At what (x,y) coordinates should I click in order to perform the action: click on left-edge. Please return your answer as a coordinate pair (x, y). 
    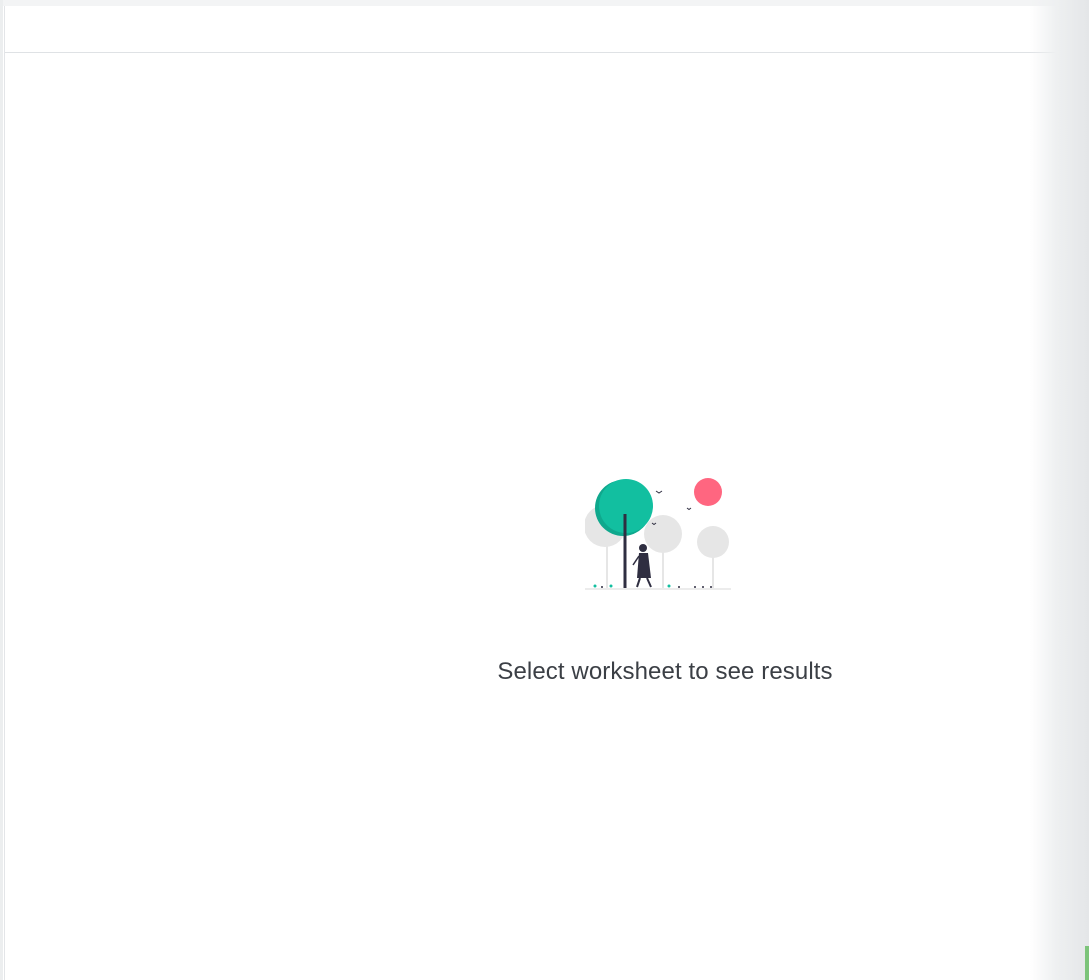
    Looking at the image, I should click on (1, 490).